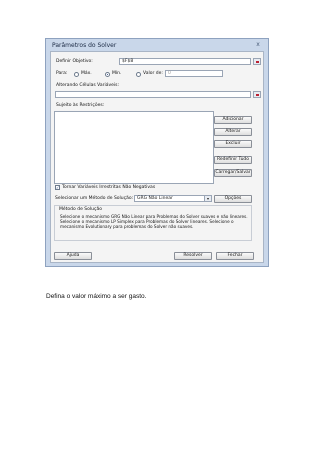  Describe the element at coordinates (233, 199) in the screenshot. I see `options-button: Opções` at that location.